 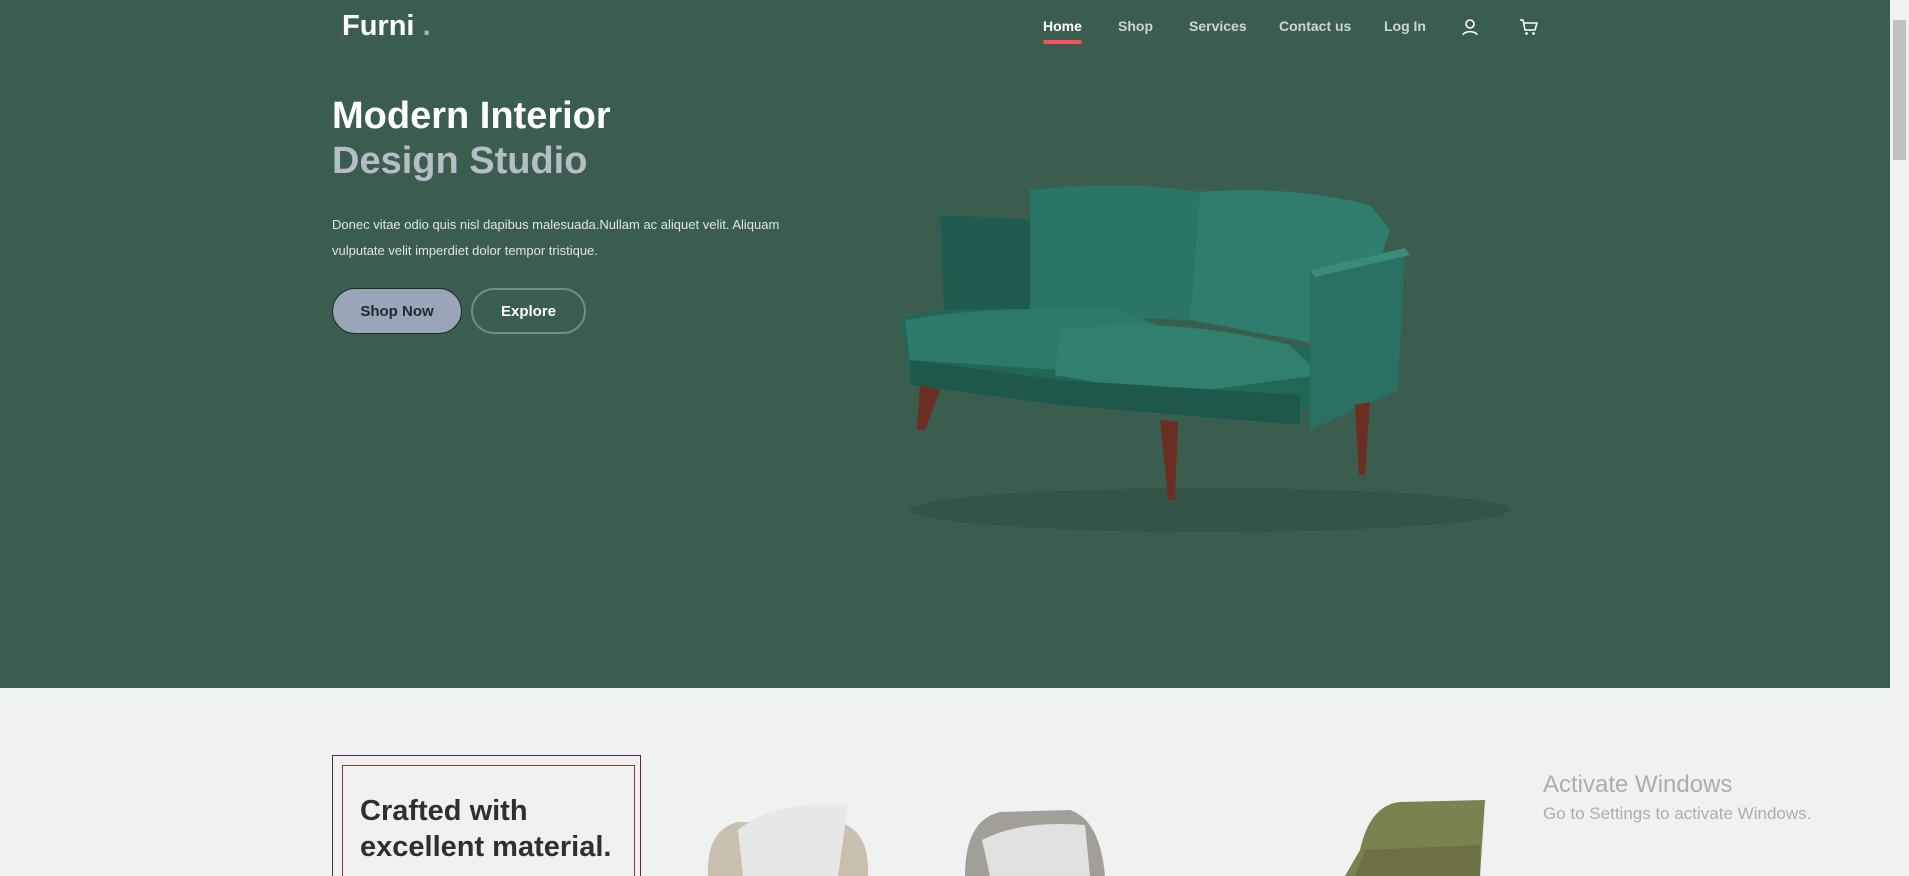 What do you see at coordinates (1062, 31) in the screenshot?
I see `nav-item-home: Home` at bounding box center [1062, 31].